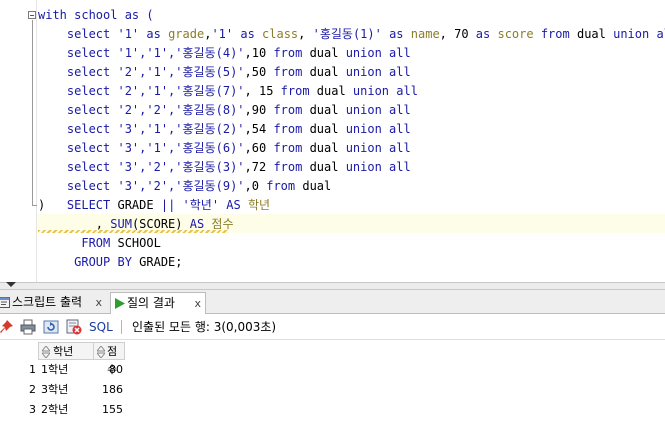 Image resolution: width=665 pixels, height=433 pixels. Describe the element at coordinates (262, 91) in the screenshot. I see `code-token: , 15` at that location.